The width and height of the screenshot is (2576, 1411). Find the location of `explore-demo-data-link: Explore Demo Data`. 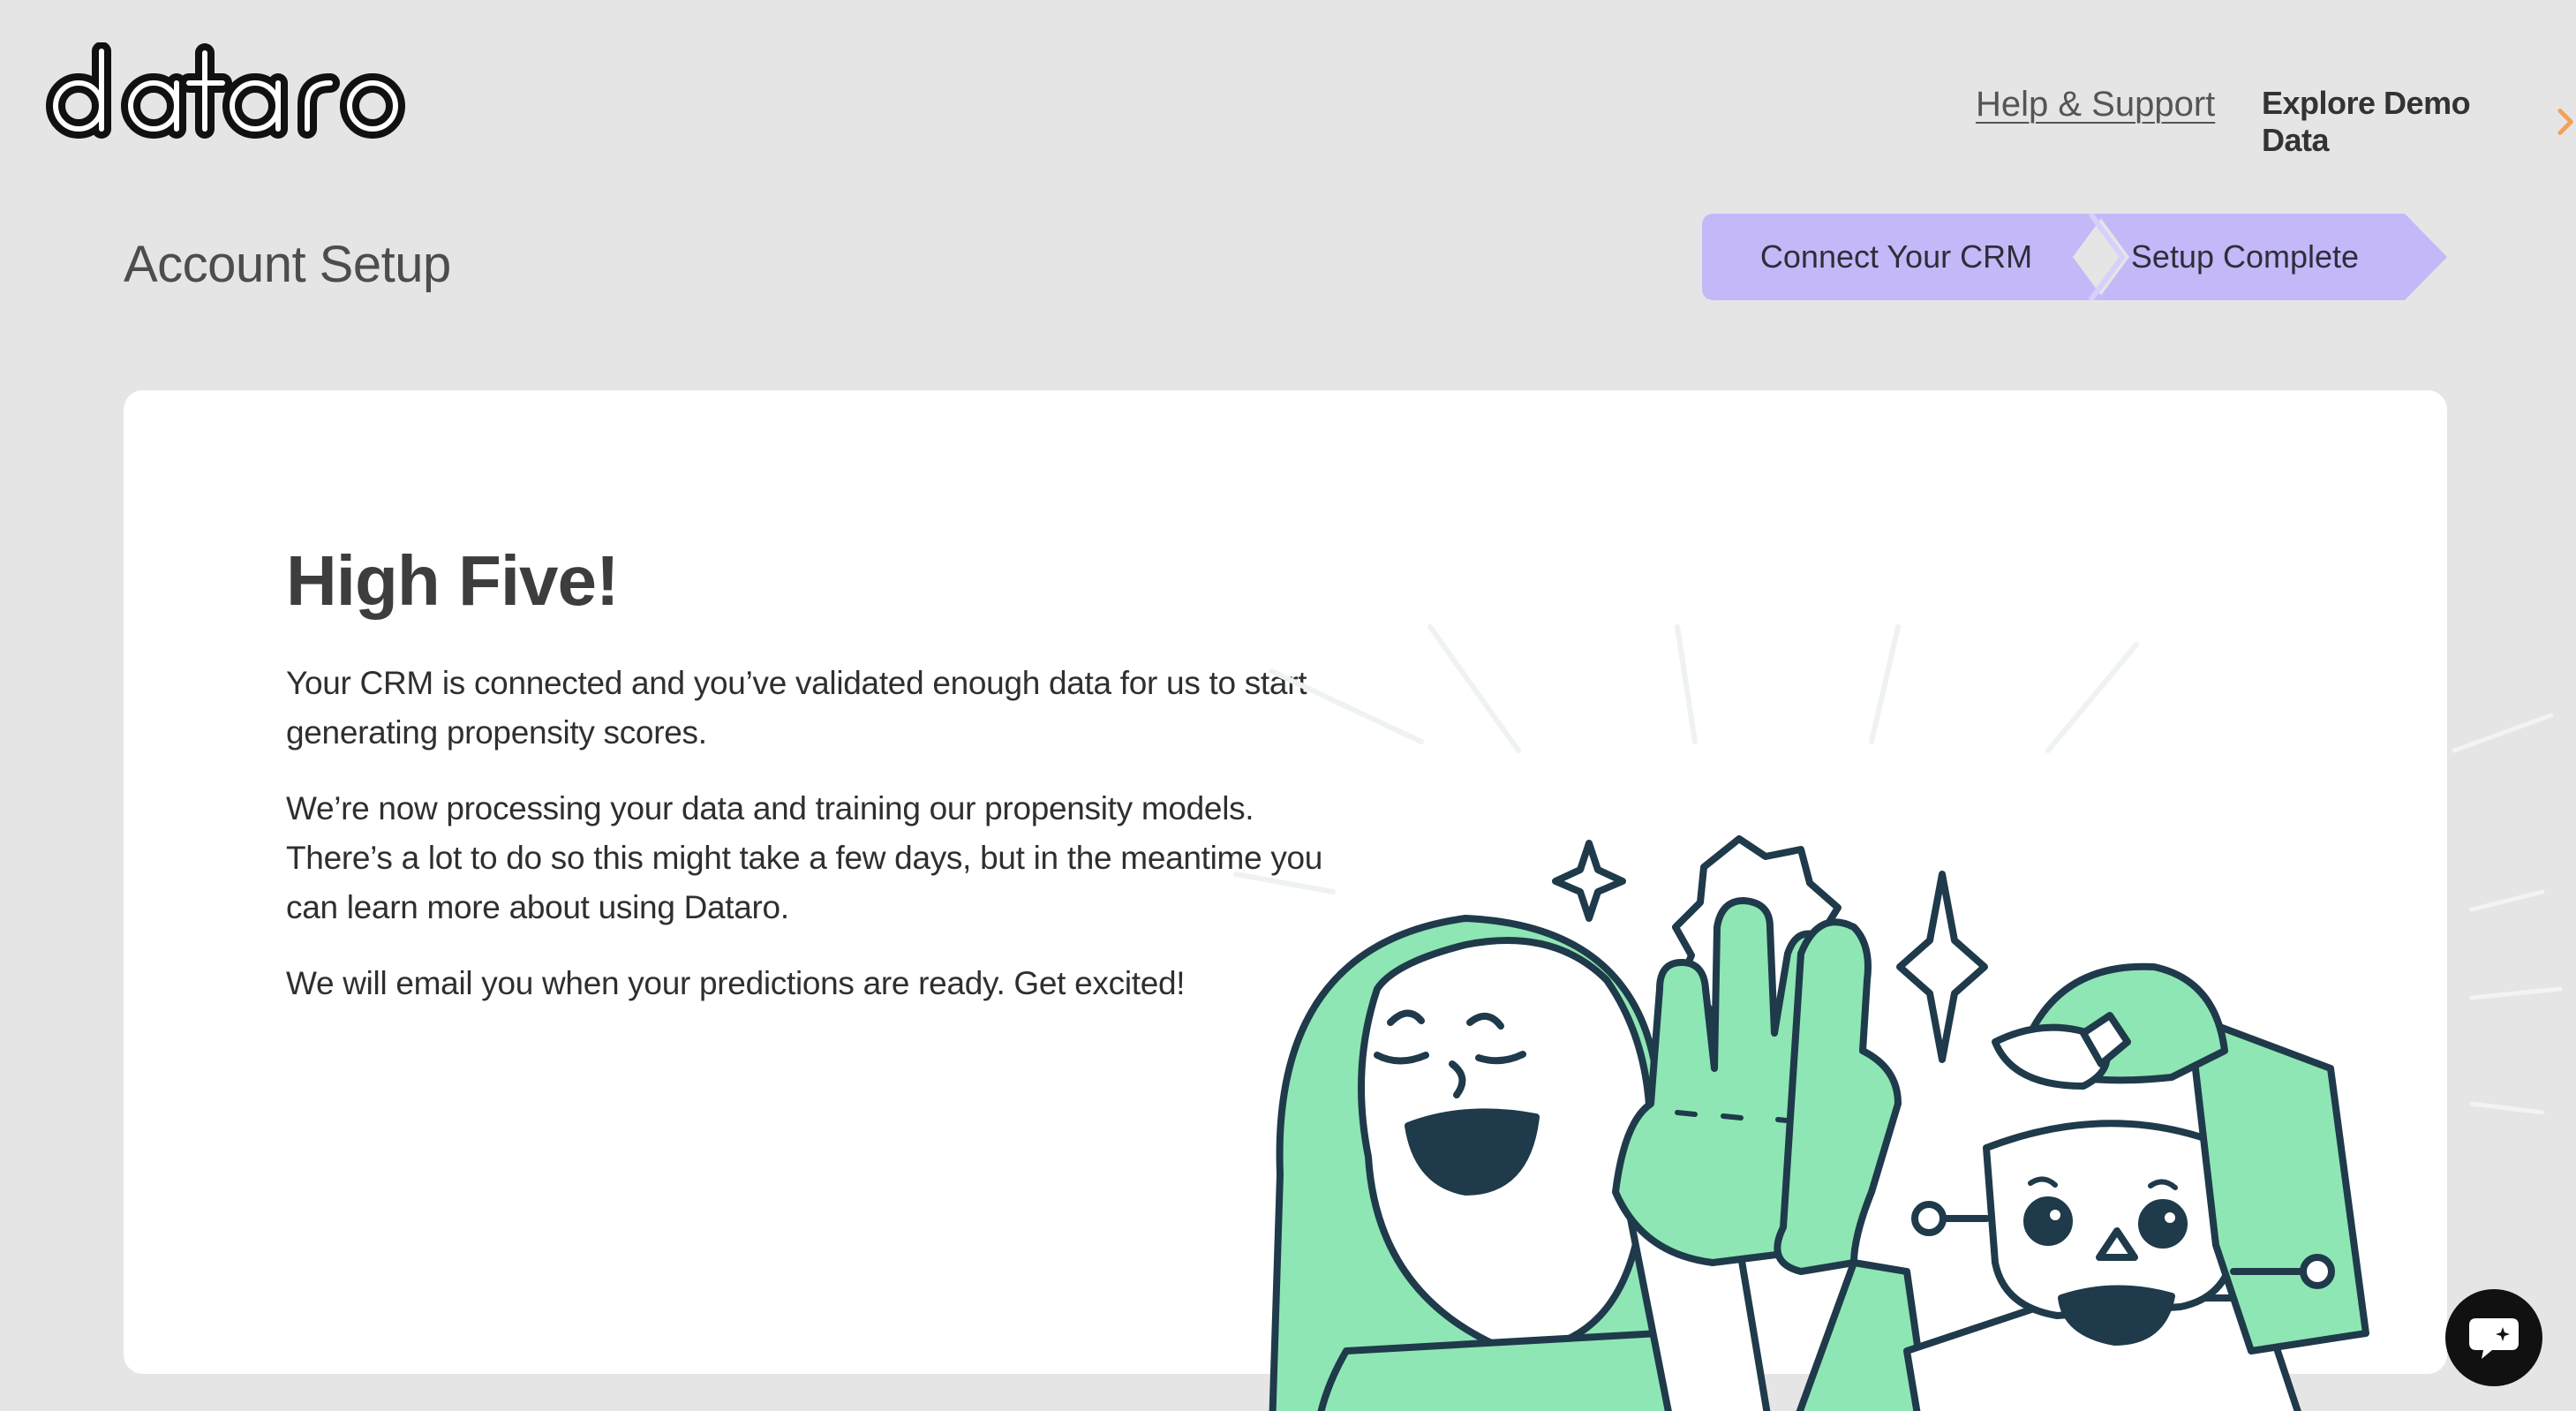

explore-demo-data-link: Explore Demo Data is located at coordinates (2419, 122).